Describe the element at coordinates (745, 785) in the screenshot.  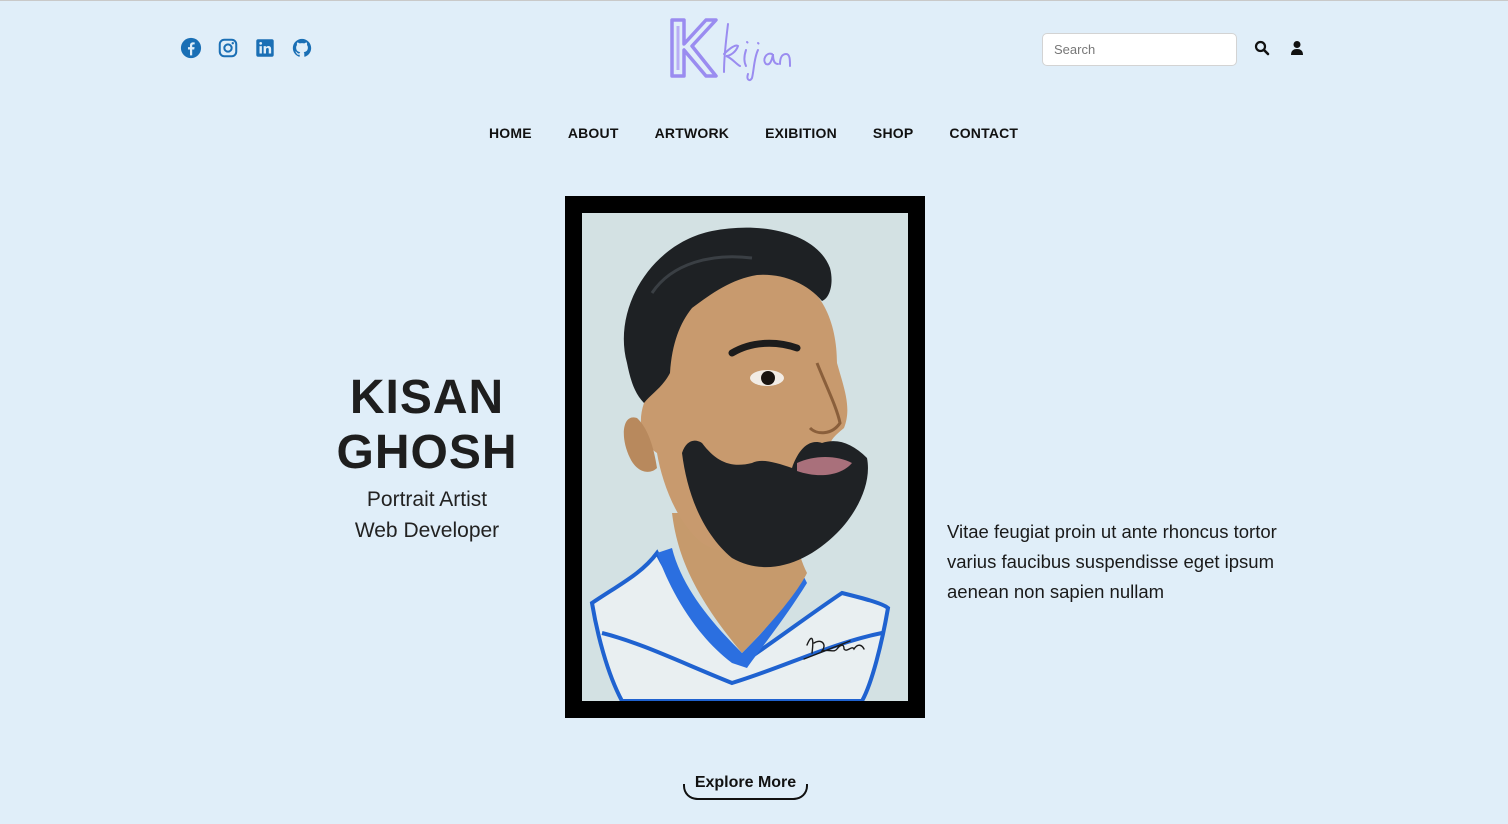
I see `explore-more-button: Explore More` at that location.